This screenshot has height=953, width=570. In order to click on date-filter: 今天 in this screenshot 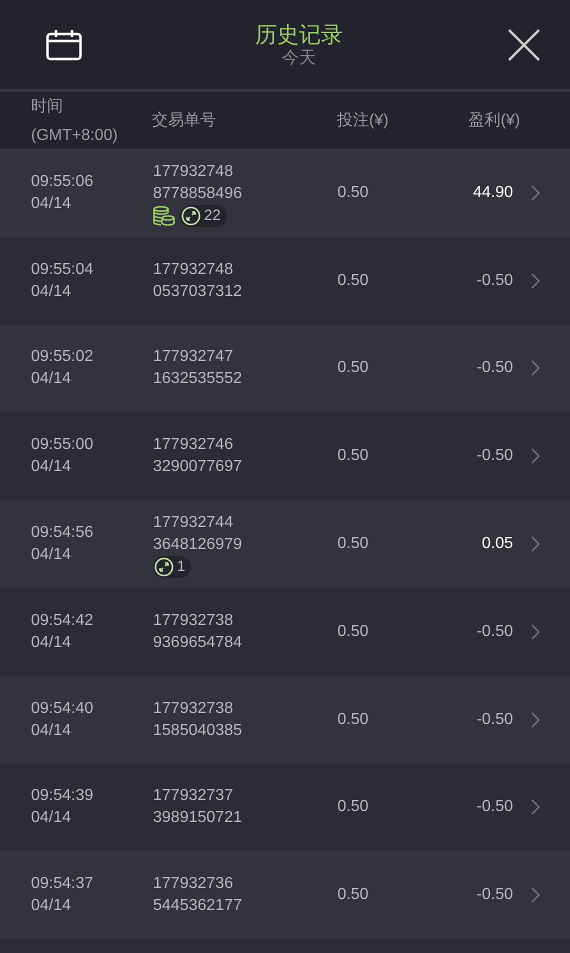, I will do `click(299, 58)`.